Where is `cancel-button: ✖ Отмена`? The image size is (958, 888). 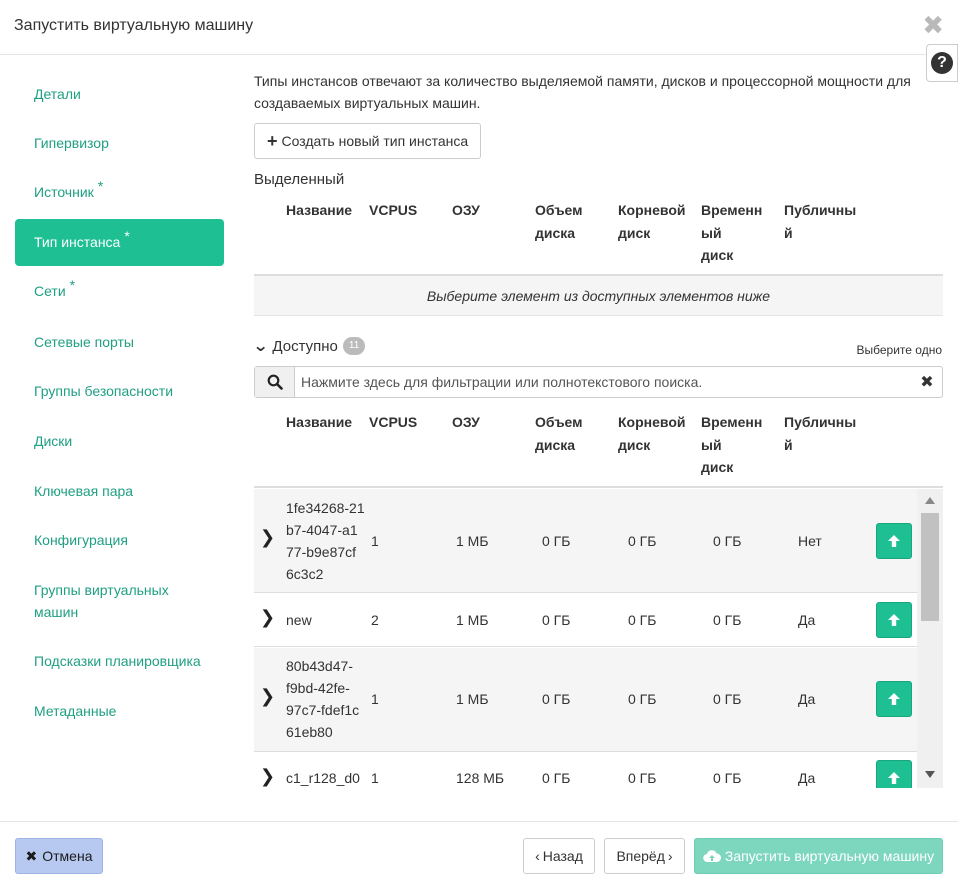
cancel-button: ✖ Отмена is located at coordinates (59, 856).